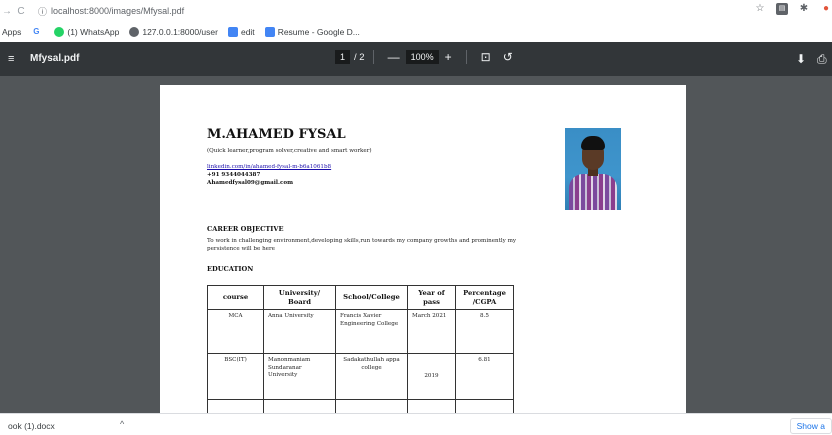  Describe the element at coordinates (593, 169) in the screenshot. I see `profile-photo` at that location.